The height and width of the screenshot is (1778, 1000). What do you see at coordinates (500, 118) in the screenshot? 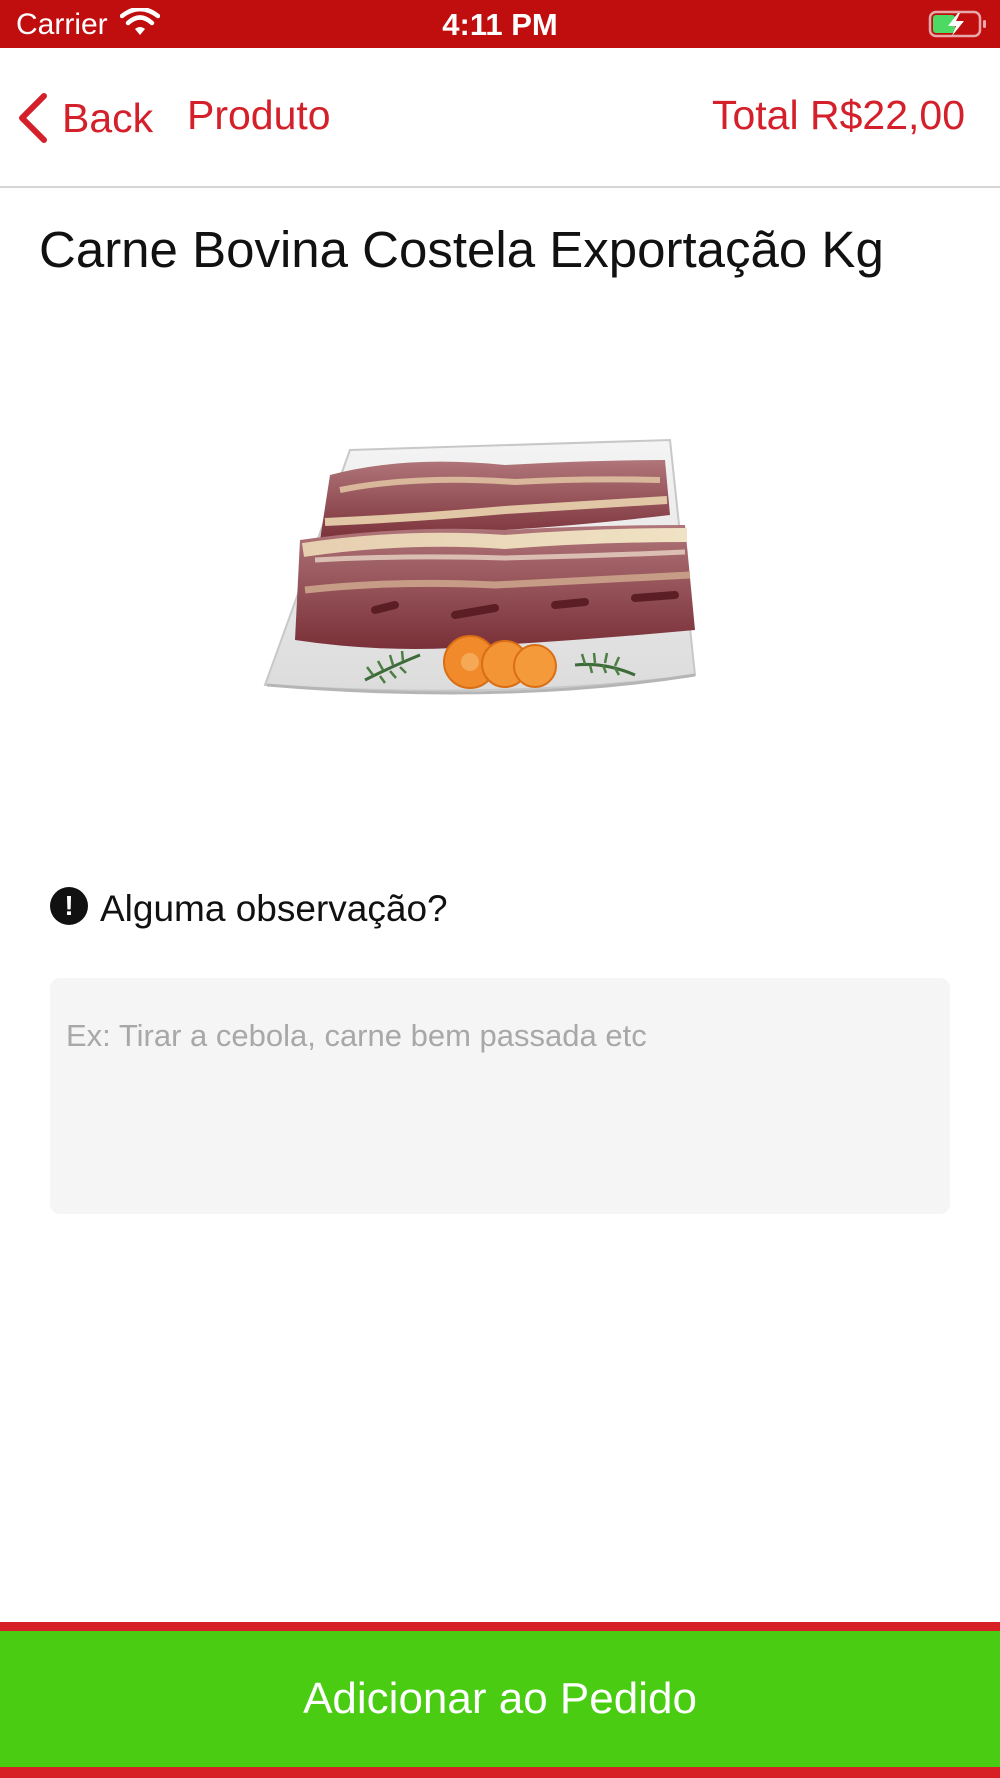
I see `navigation-bar: Back Produto Total R$22,00` at bounding box center [500, 118].